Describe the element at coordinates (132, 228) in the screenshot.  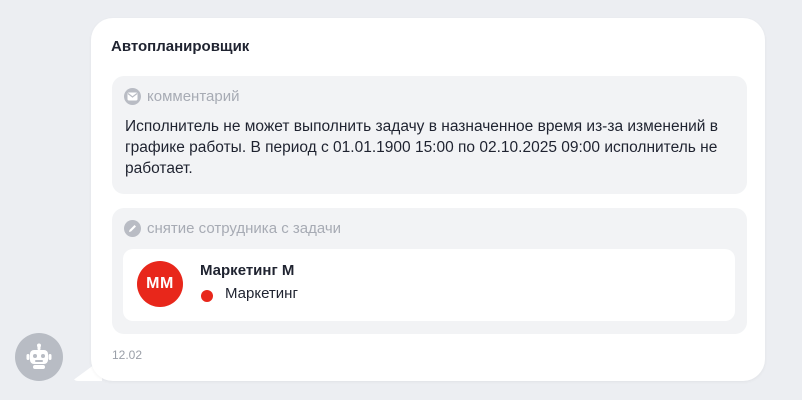
I see `pencil-icon` at that location.